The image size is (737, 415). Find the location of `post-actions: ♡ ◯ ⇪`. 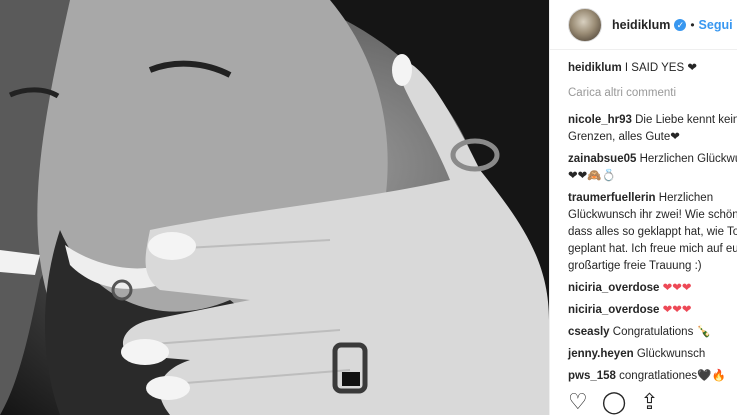

post-actions: ♡ ◯ ⇪ is located at coordinates (613, 402).